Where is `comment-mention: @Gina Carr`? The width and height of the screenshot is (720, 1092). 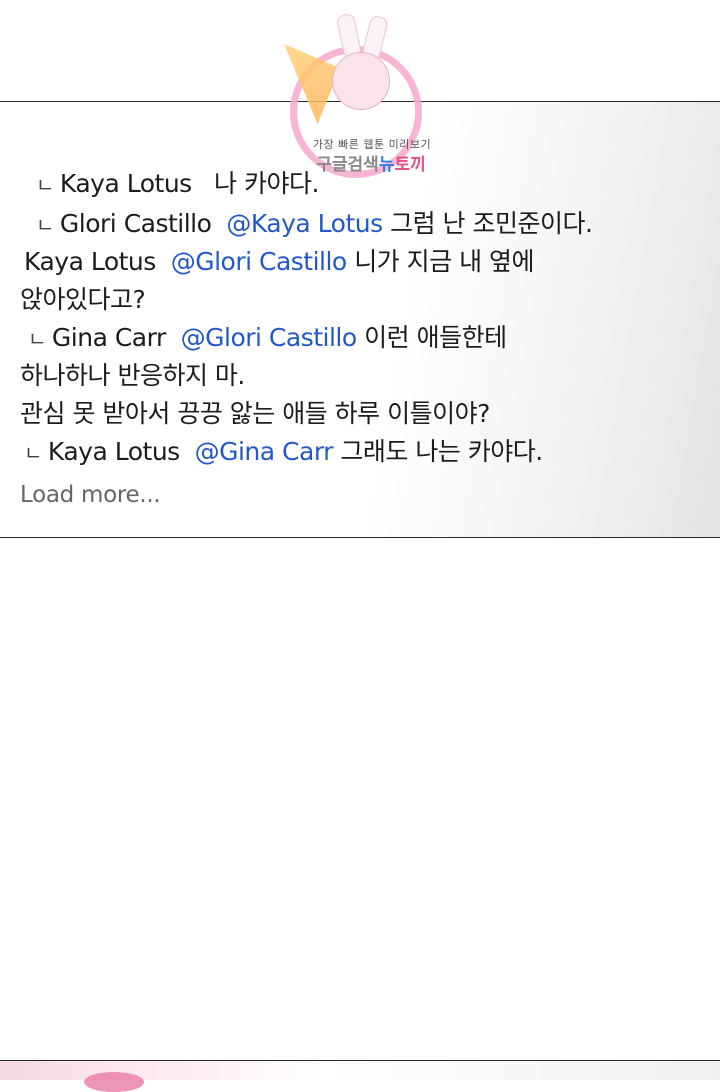 comment-mention: @Gina Carr is located at coordinates (264, 451).